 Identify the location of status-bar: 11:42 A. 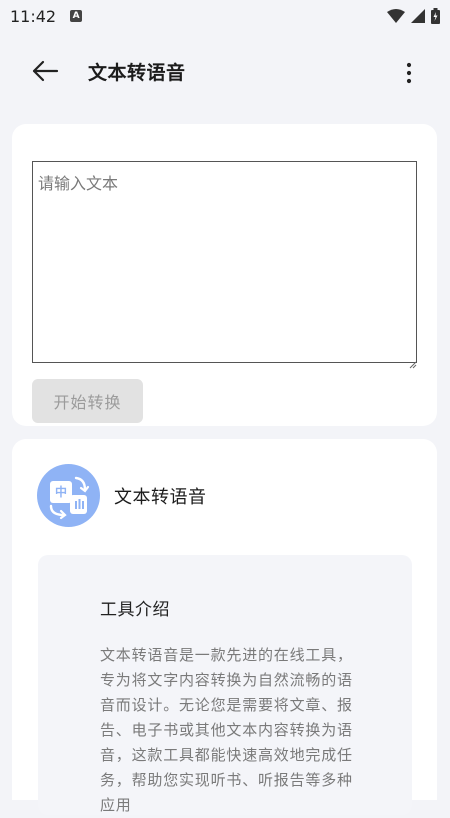
(225, 16).